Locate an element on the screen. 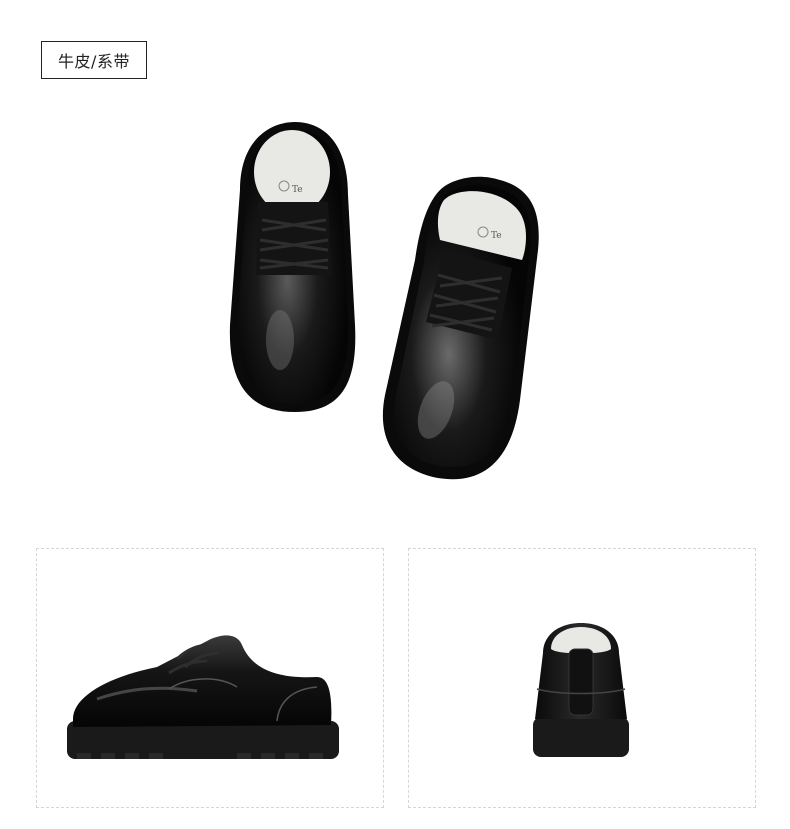 This screenshot has width=790, height=829. side-view-panel is located at coordinates (210, 678).